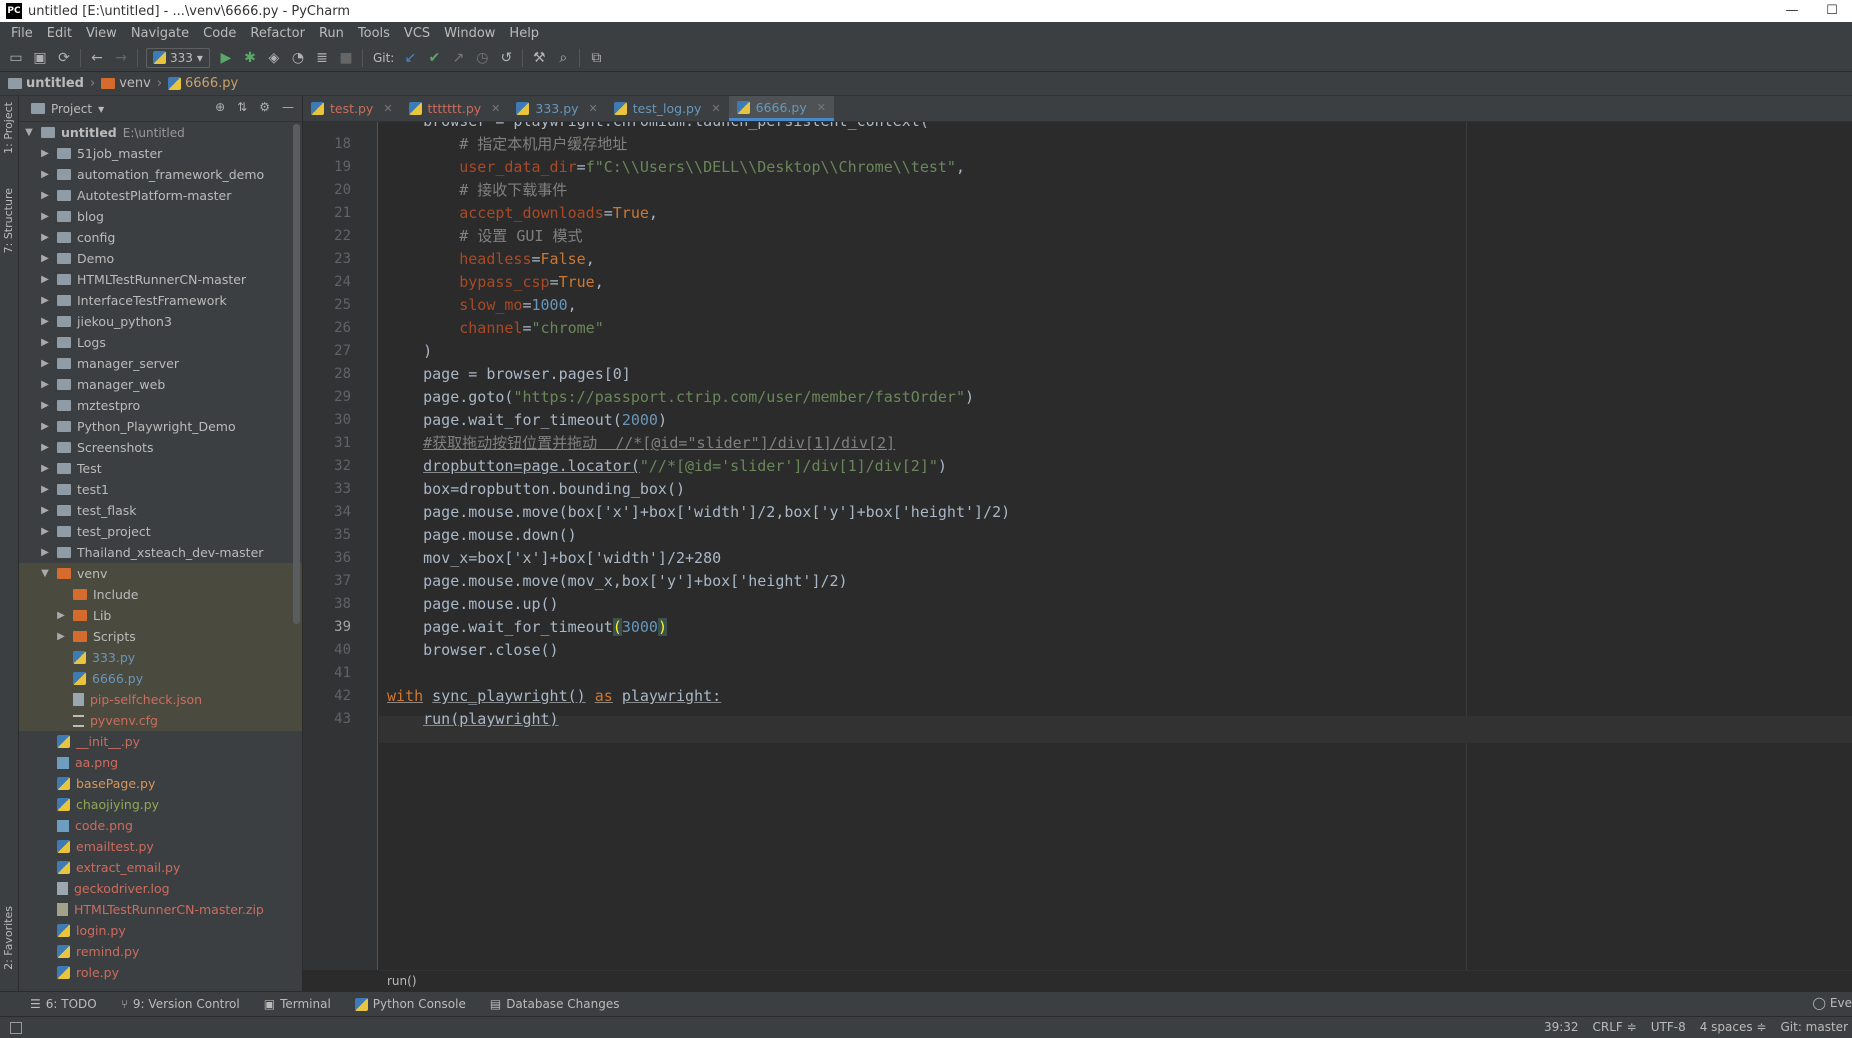 This screenshot has height=1038, width=1852. What do you see at coordinates (1115, 980) in the screenshot?
I see `code-breadcrumb: run()` at bounding box center [1115, 980].